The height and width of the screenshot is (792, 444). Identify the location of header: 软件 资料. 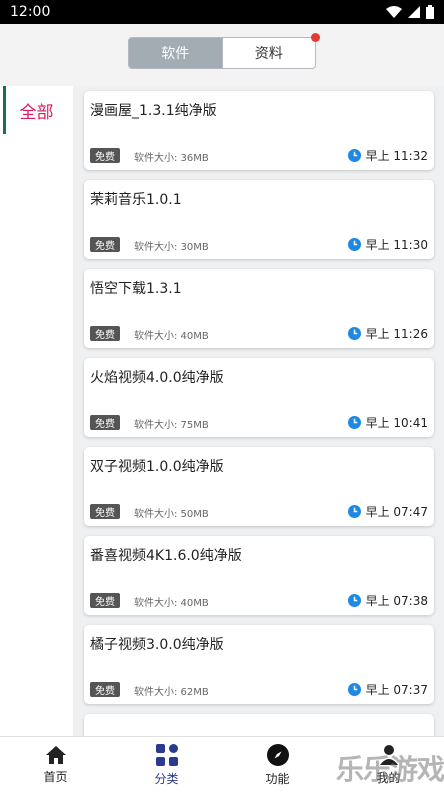
(222, 55).